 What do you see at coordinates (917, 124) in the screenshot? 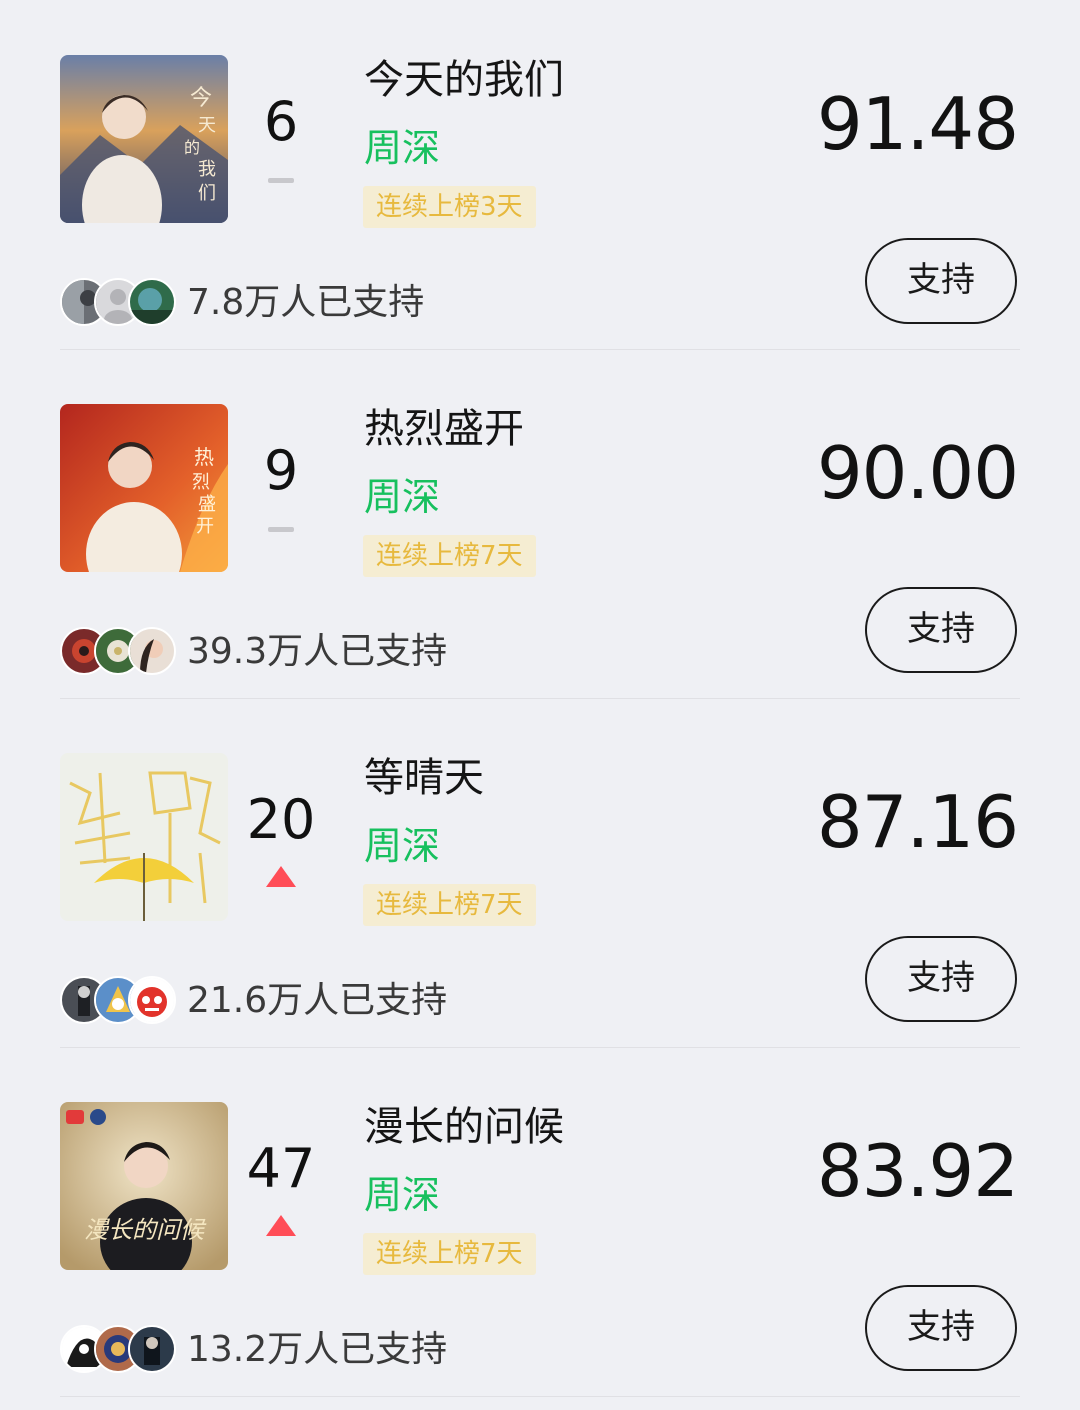
I see `score: 91.48` at bounding box center [917, 124].